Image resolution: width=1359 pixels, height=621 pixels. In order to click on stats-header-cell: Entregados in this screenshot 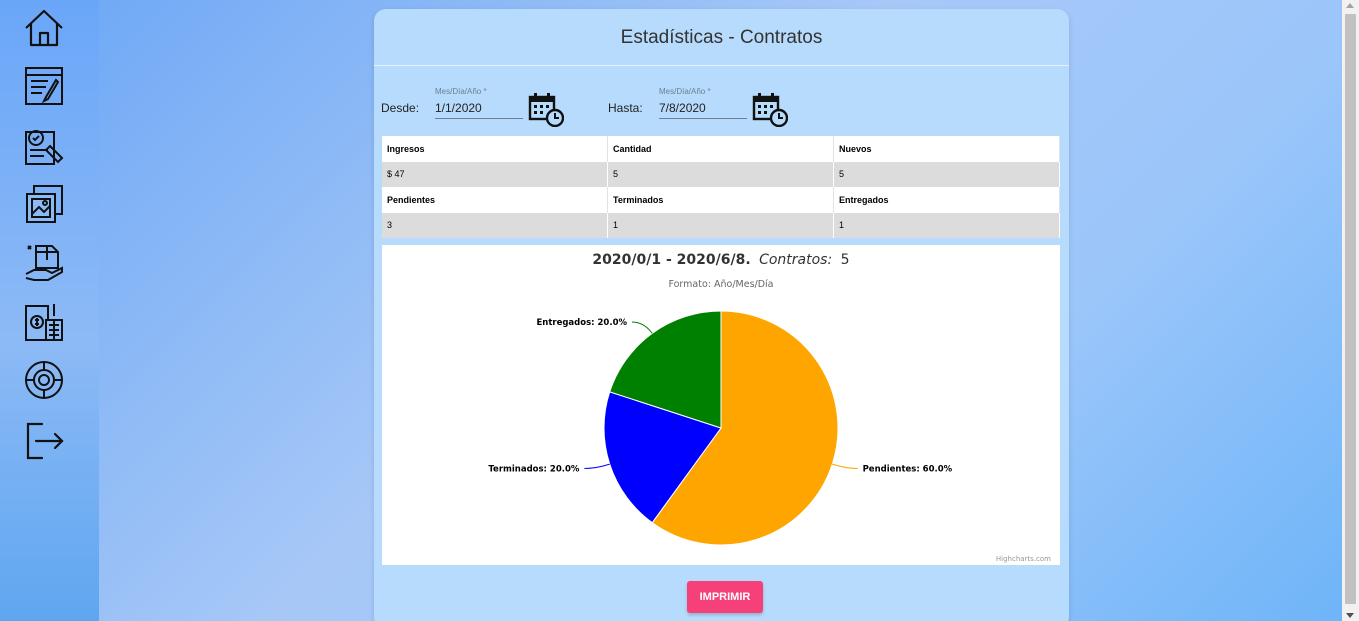, I will do `click(947, 200)`.